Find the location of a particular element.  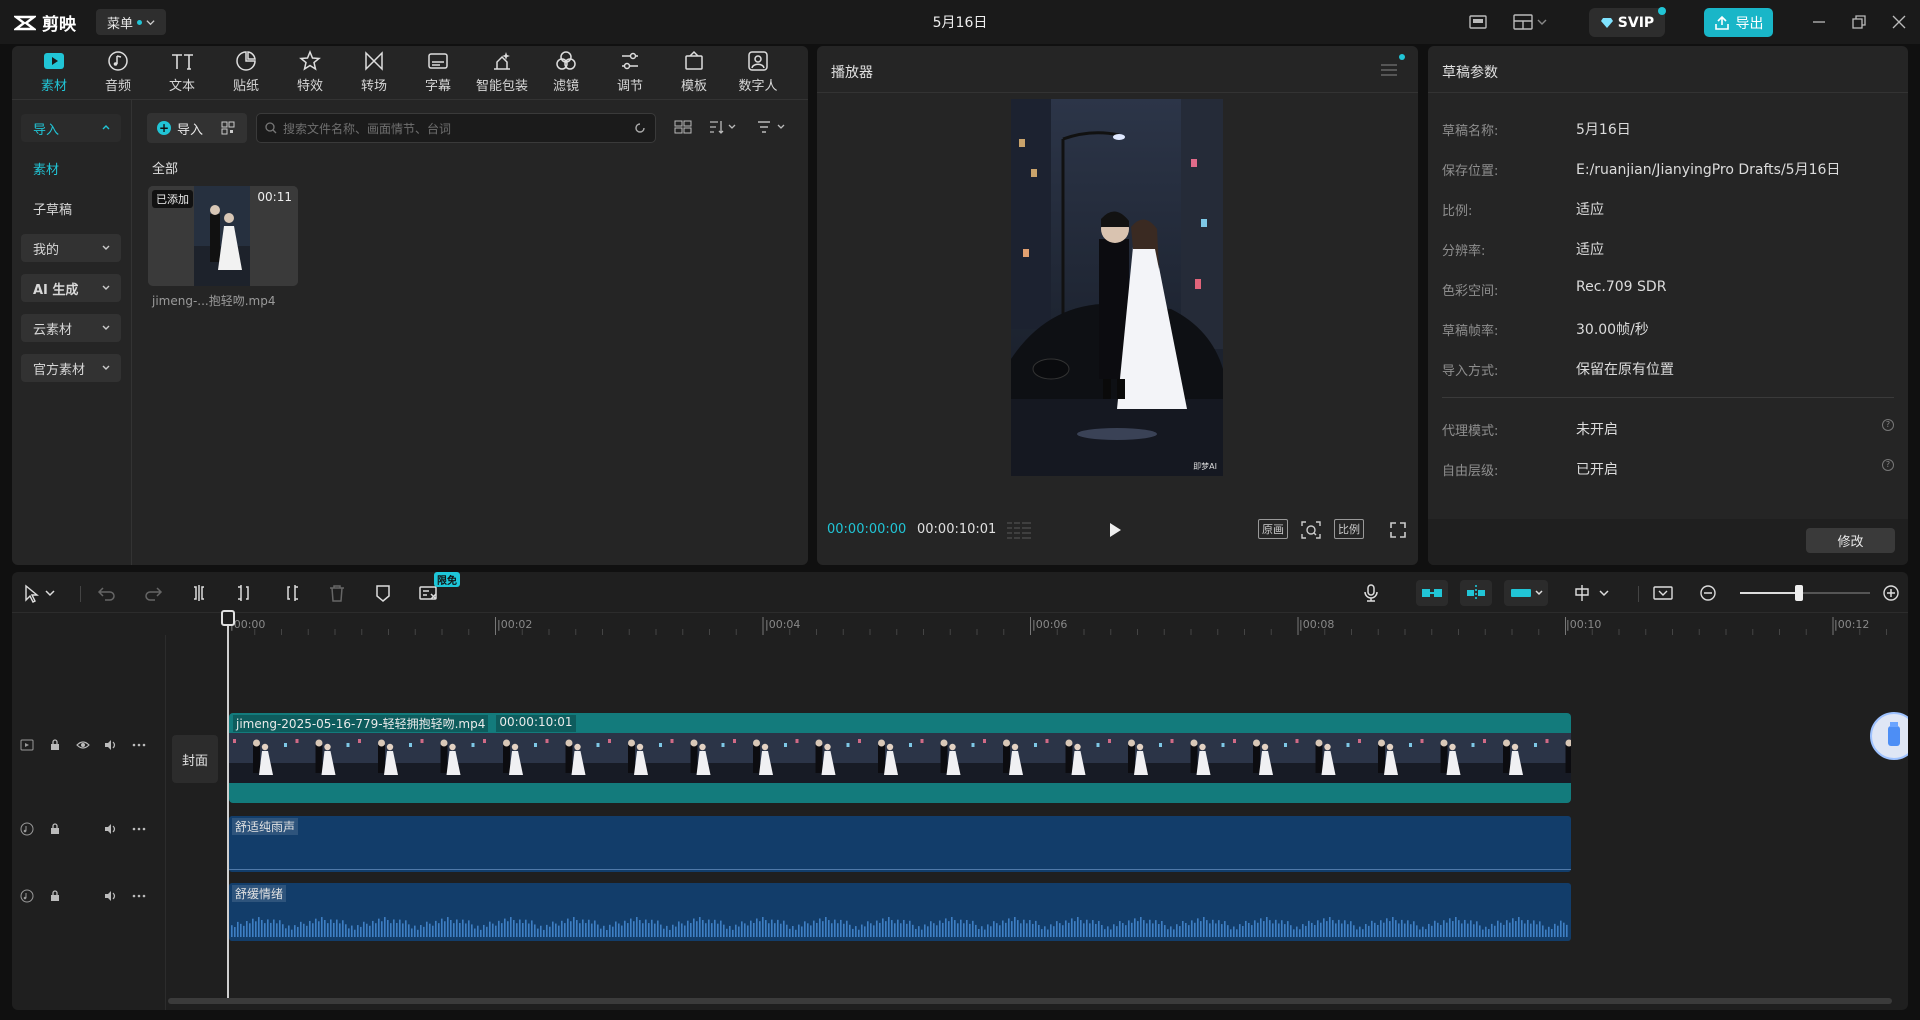

marker-icon is located at coordinates (383, 593).